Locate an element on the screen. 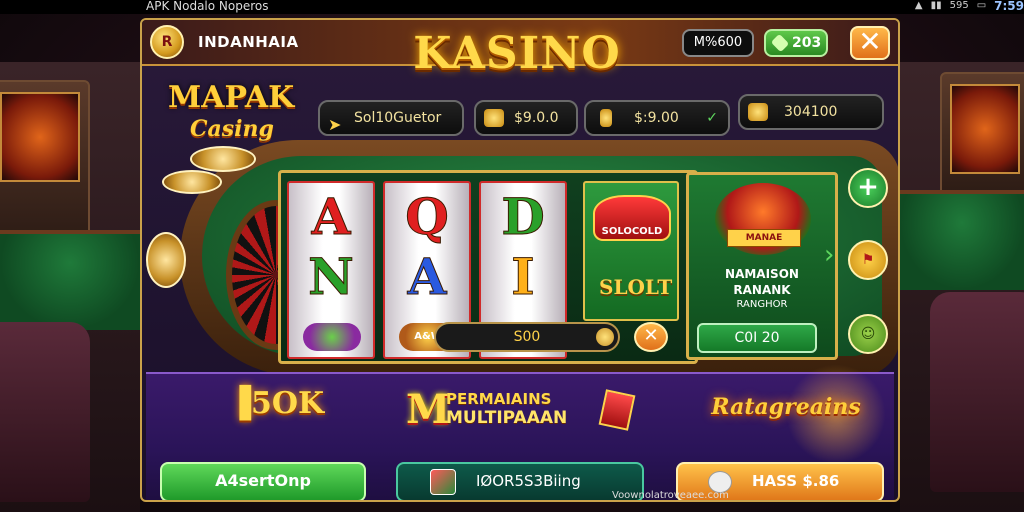  brand-name: INDANHAIA is located at coordinates (248, 42).